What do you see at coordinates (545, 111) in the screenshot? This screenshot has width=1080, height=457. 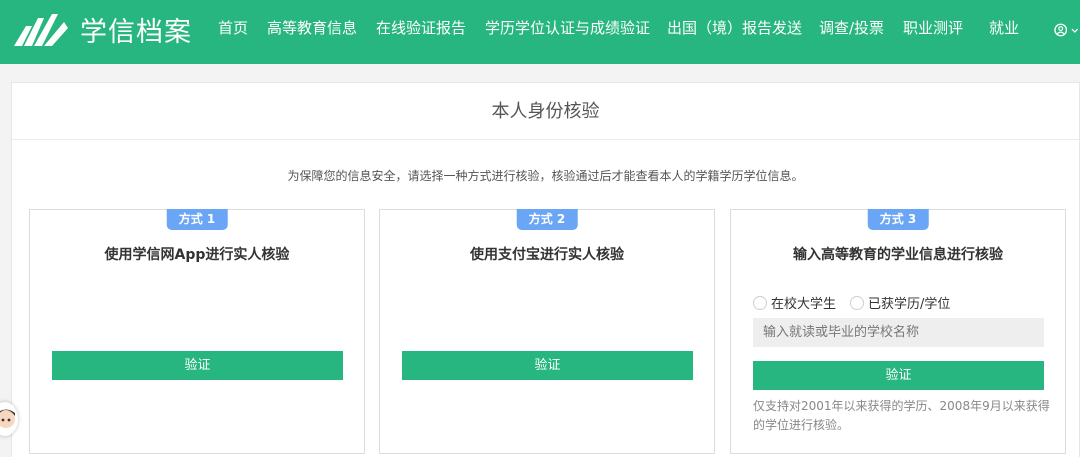 I see `page-title: 本人身份核验` at bounding box center [545, 111].